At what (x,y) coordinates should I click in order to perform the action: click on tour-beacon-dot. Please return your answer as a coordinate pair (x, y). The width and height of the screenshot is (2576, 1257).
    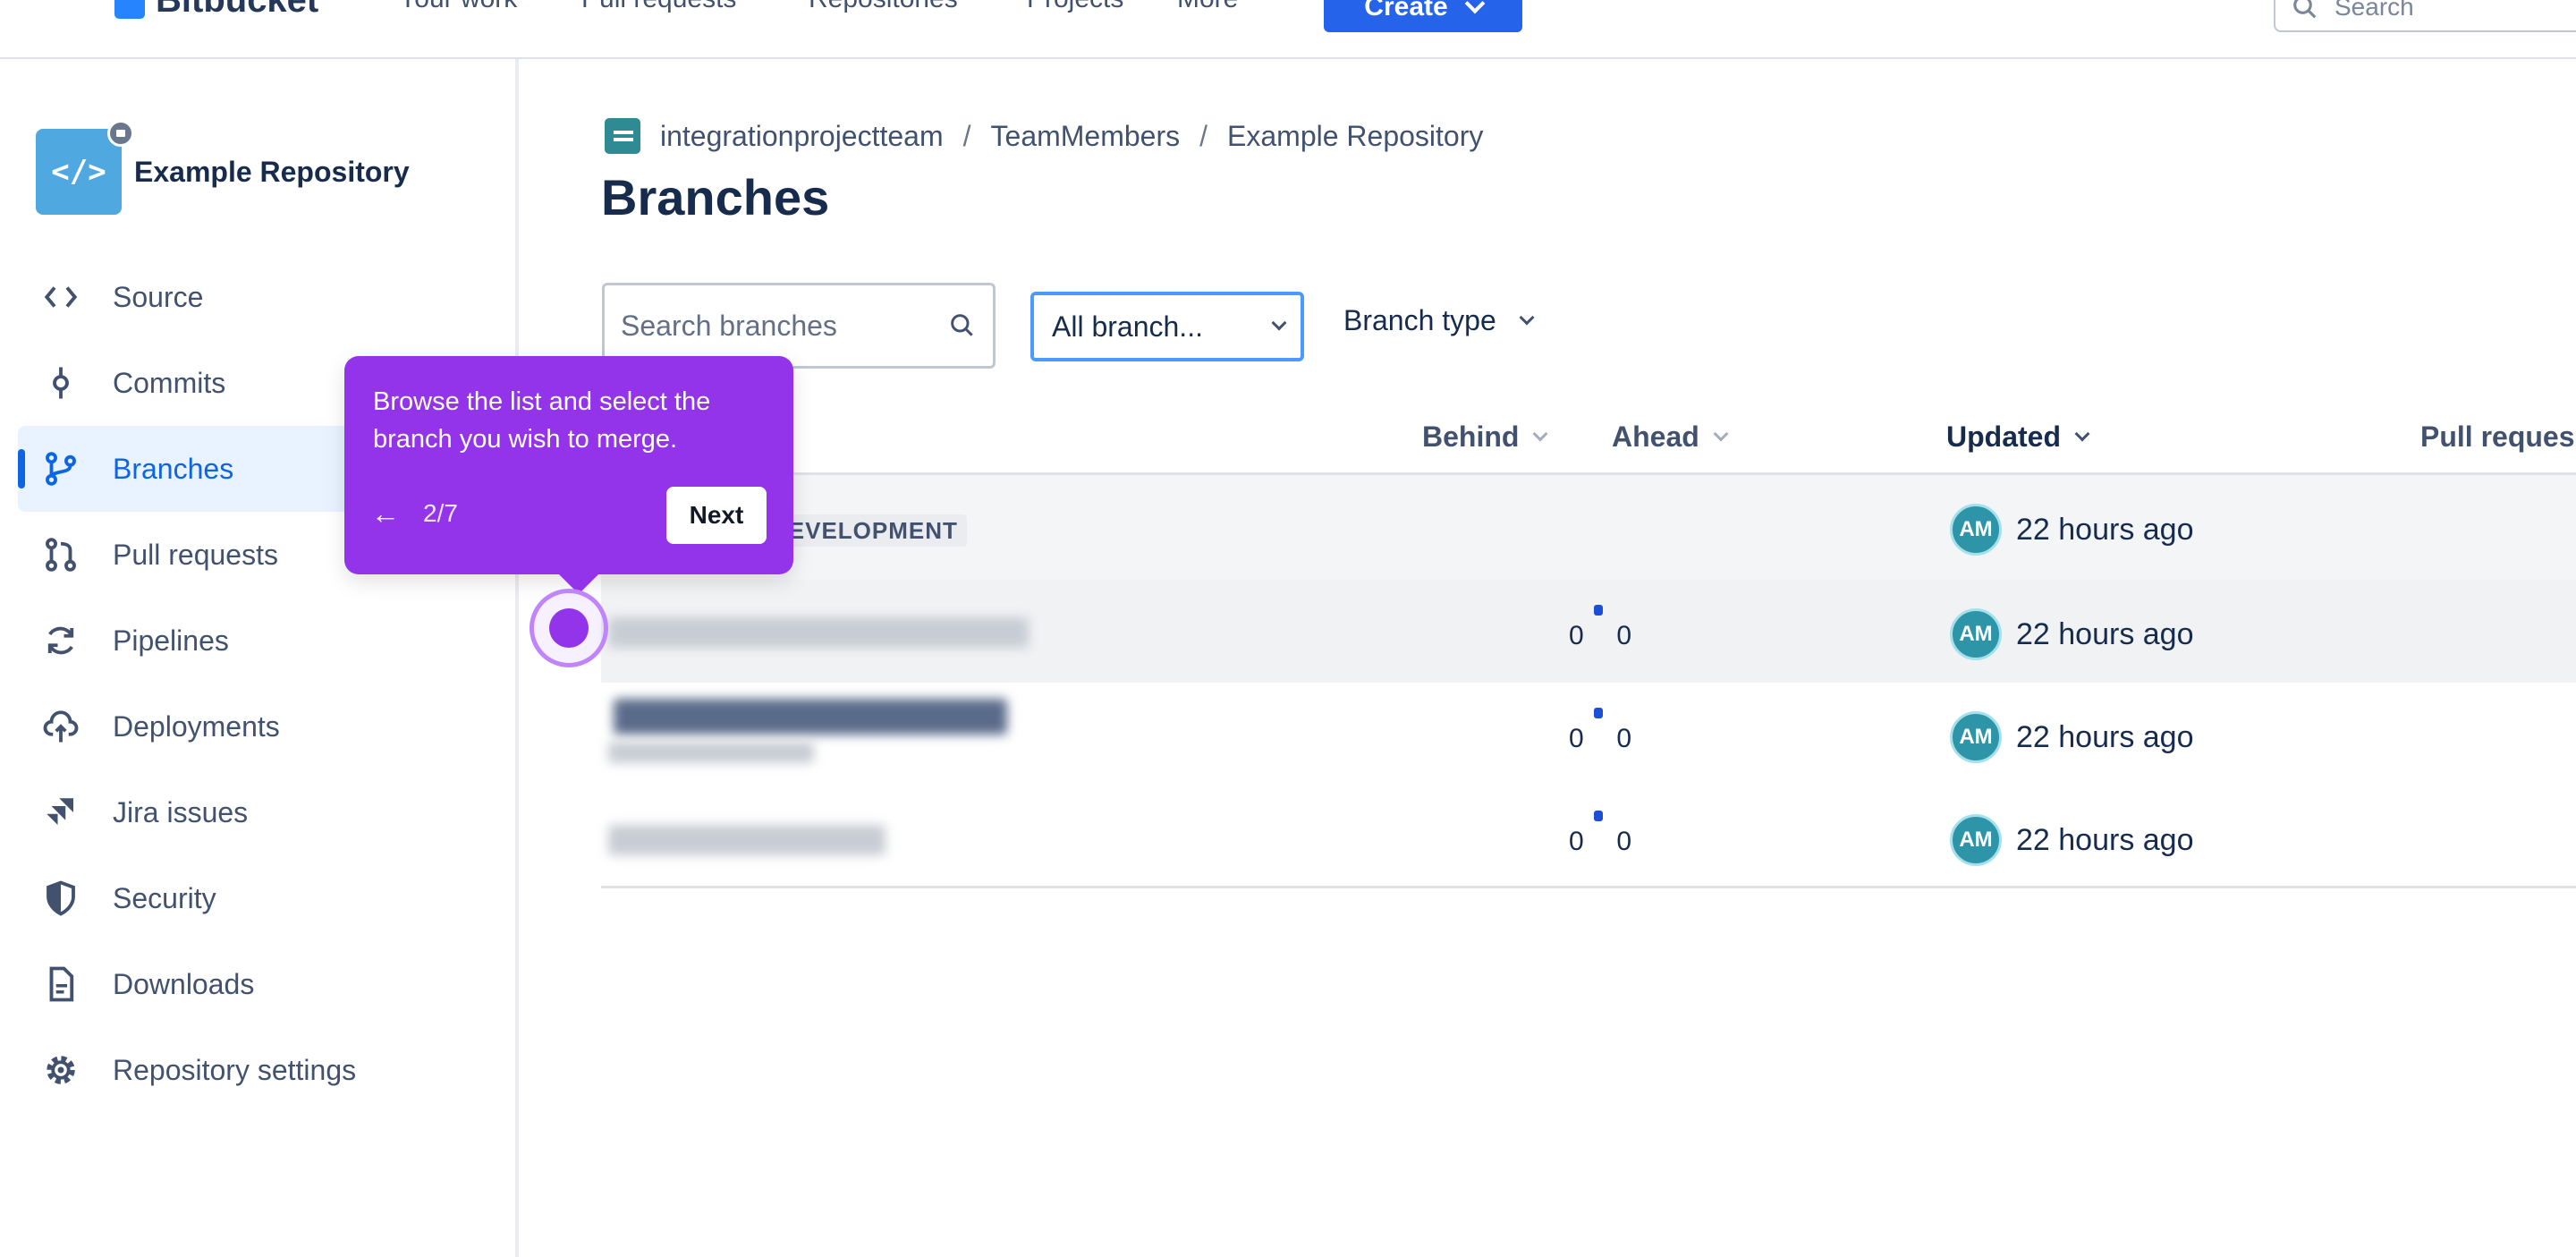
    Looking at the image, I should click on (569, 628).